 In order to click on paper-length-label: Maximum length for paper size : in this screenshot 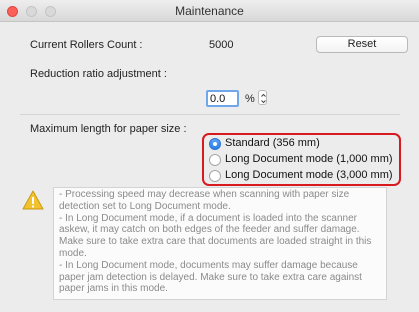, I will do `click(108, 129)`.